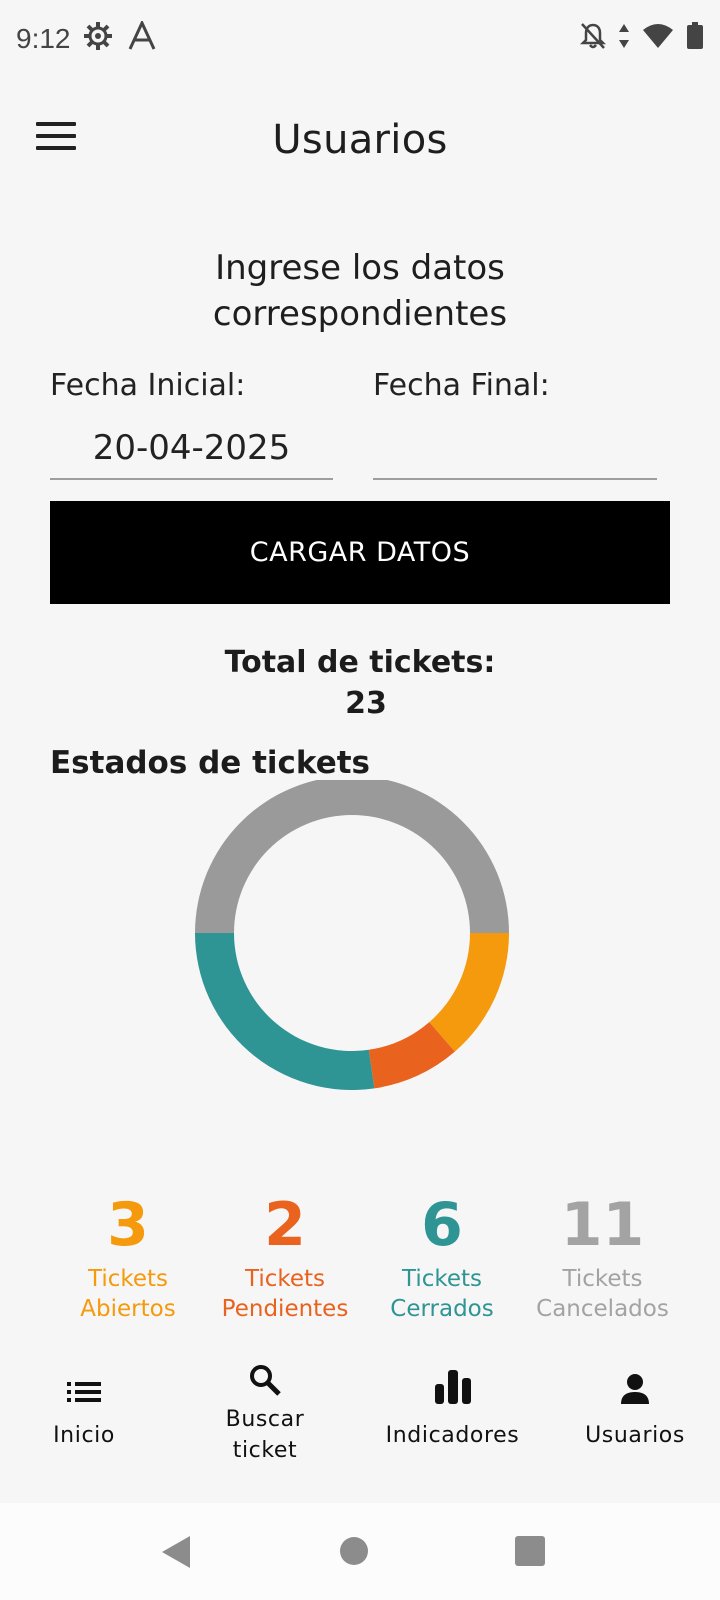  Describe the element at coordinates (442, 1309) in the screenshot. I see `stat-closed-label-line2: Cerrados` at that location.